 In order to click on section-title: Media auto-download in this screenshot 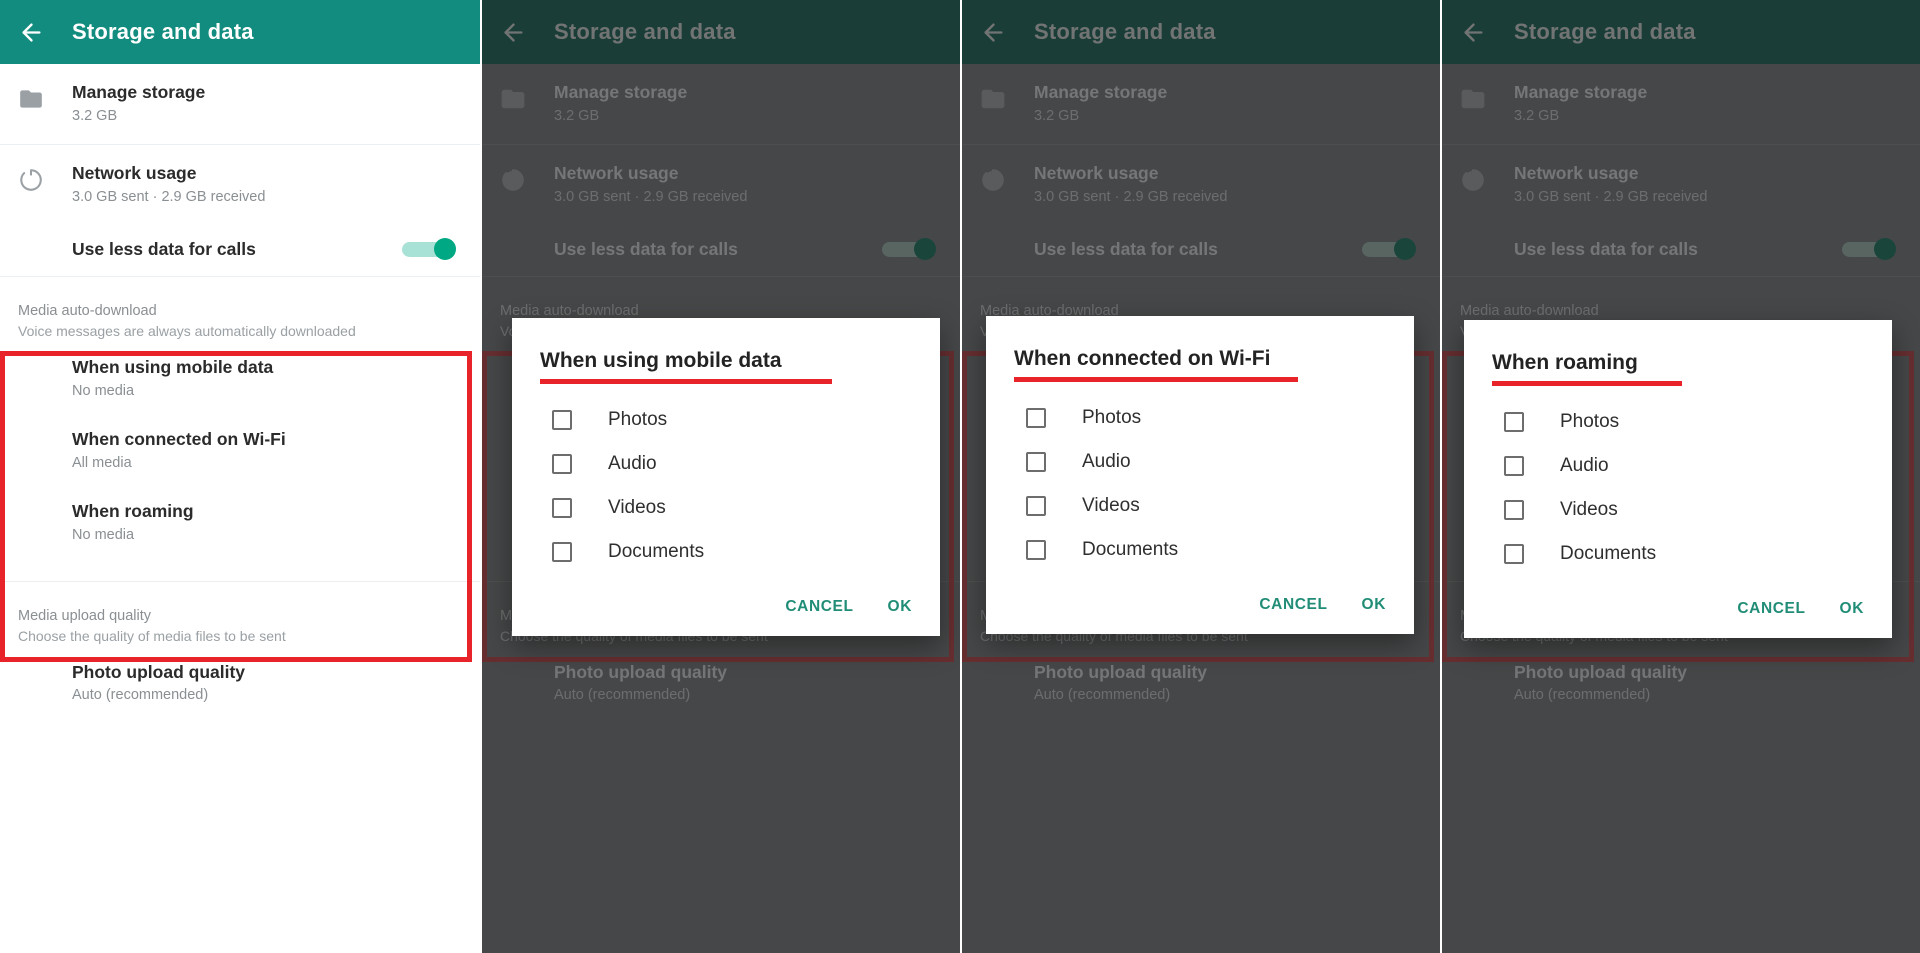, I will do `click(87, 311)`.